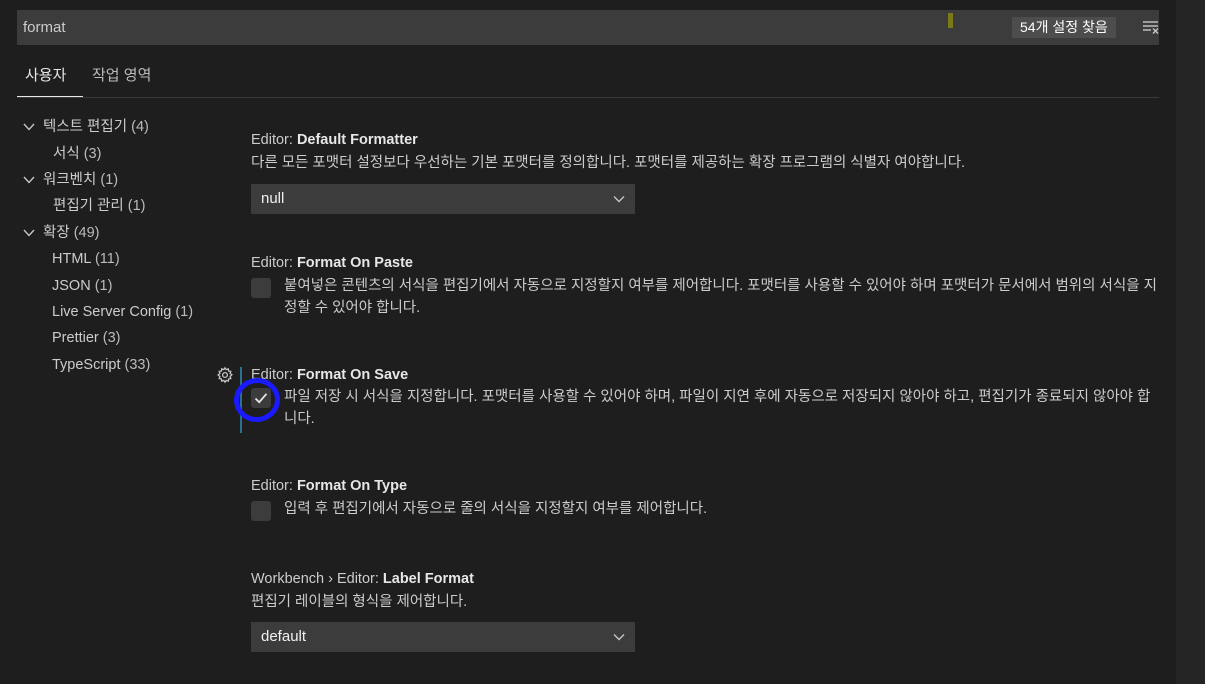 This screenshot has height=684, width=1205. Describe the element at coordinates (443, 199) in the screenshot. I see `default-formatter-select: null` at that location.